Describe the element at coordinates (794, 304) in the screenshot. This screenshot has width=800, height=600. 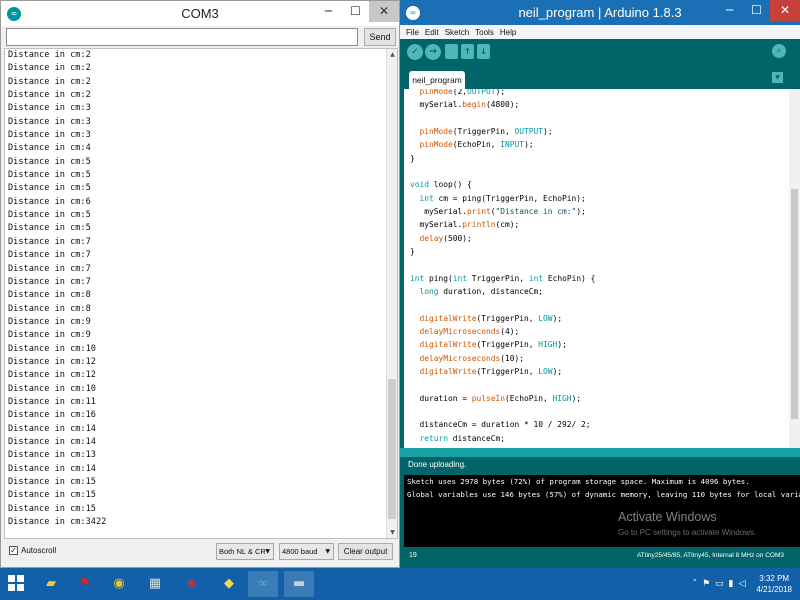
I see `editor-scroll-thumb` at that location.